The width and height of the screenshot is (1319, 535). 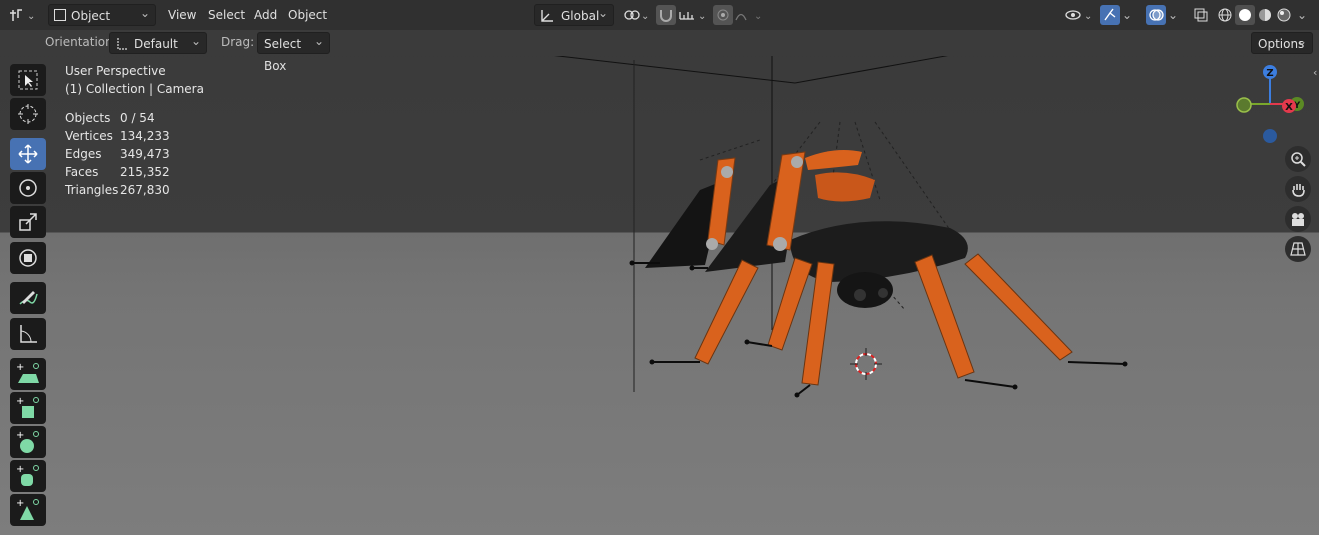 I want to click on drag-label: Drag:, so click(x=238, y=42).